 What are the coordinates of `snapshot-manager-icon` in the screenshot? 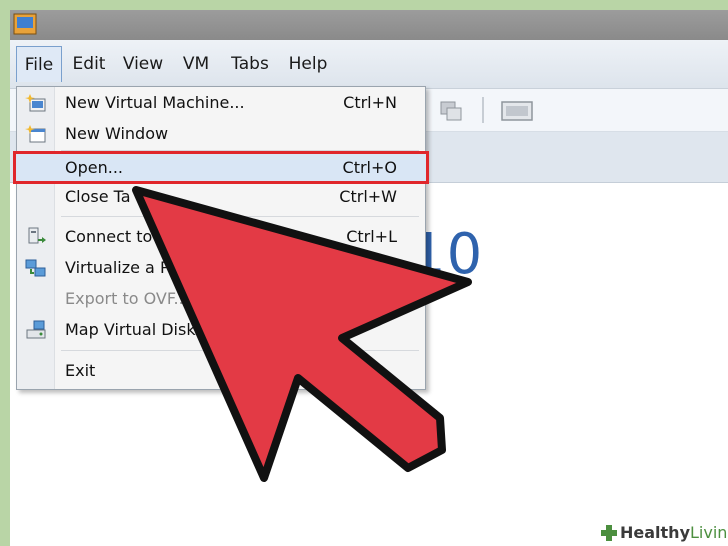 It's located at (451, 111).